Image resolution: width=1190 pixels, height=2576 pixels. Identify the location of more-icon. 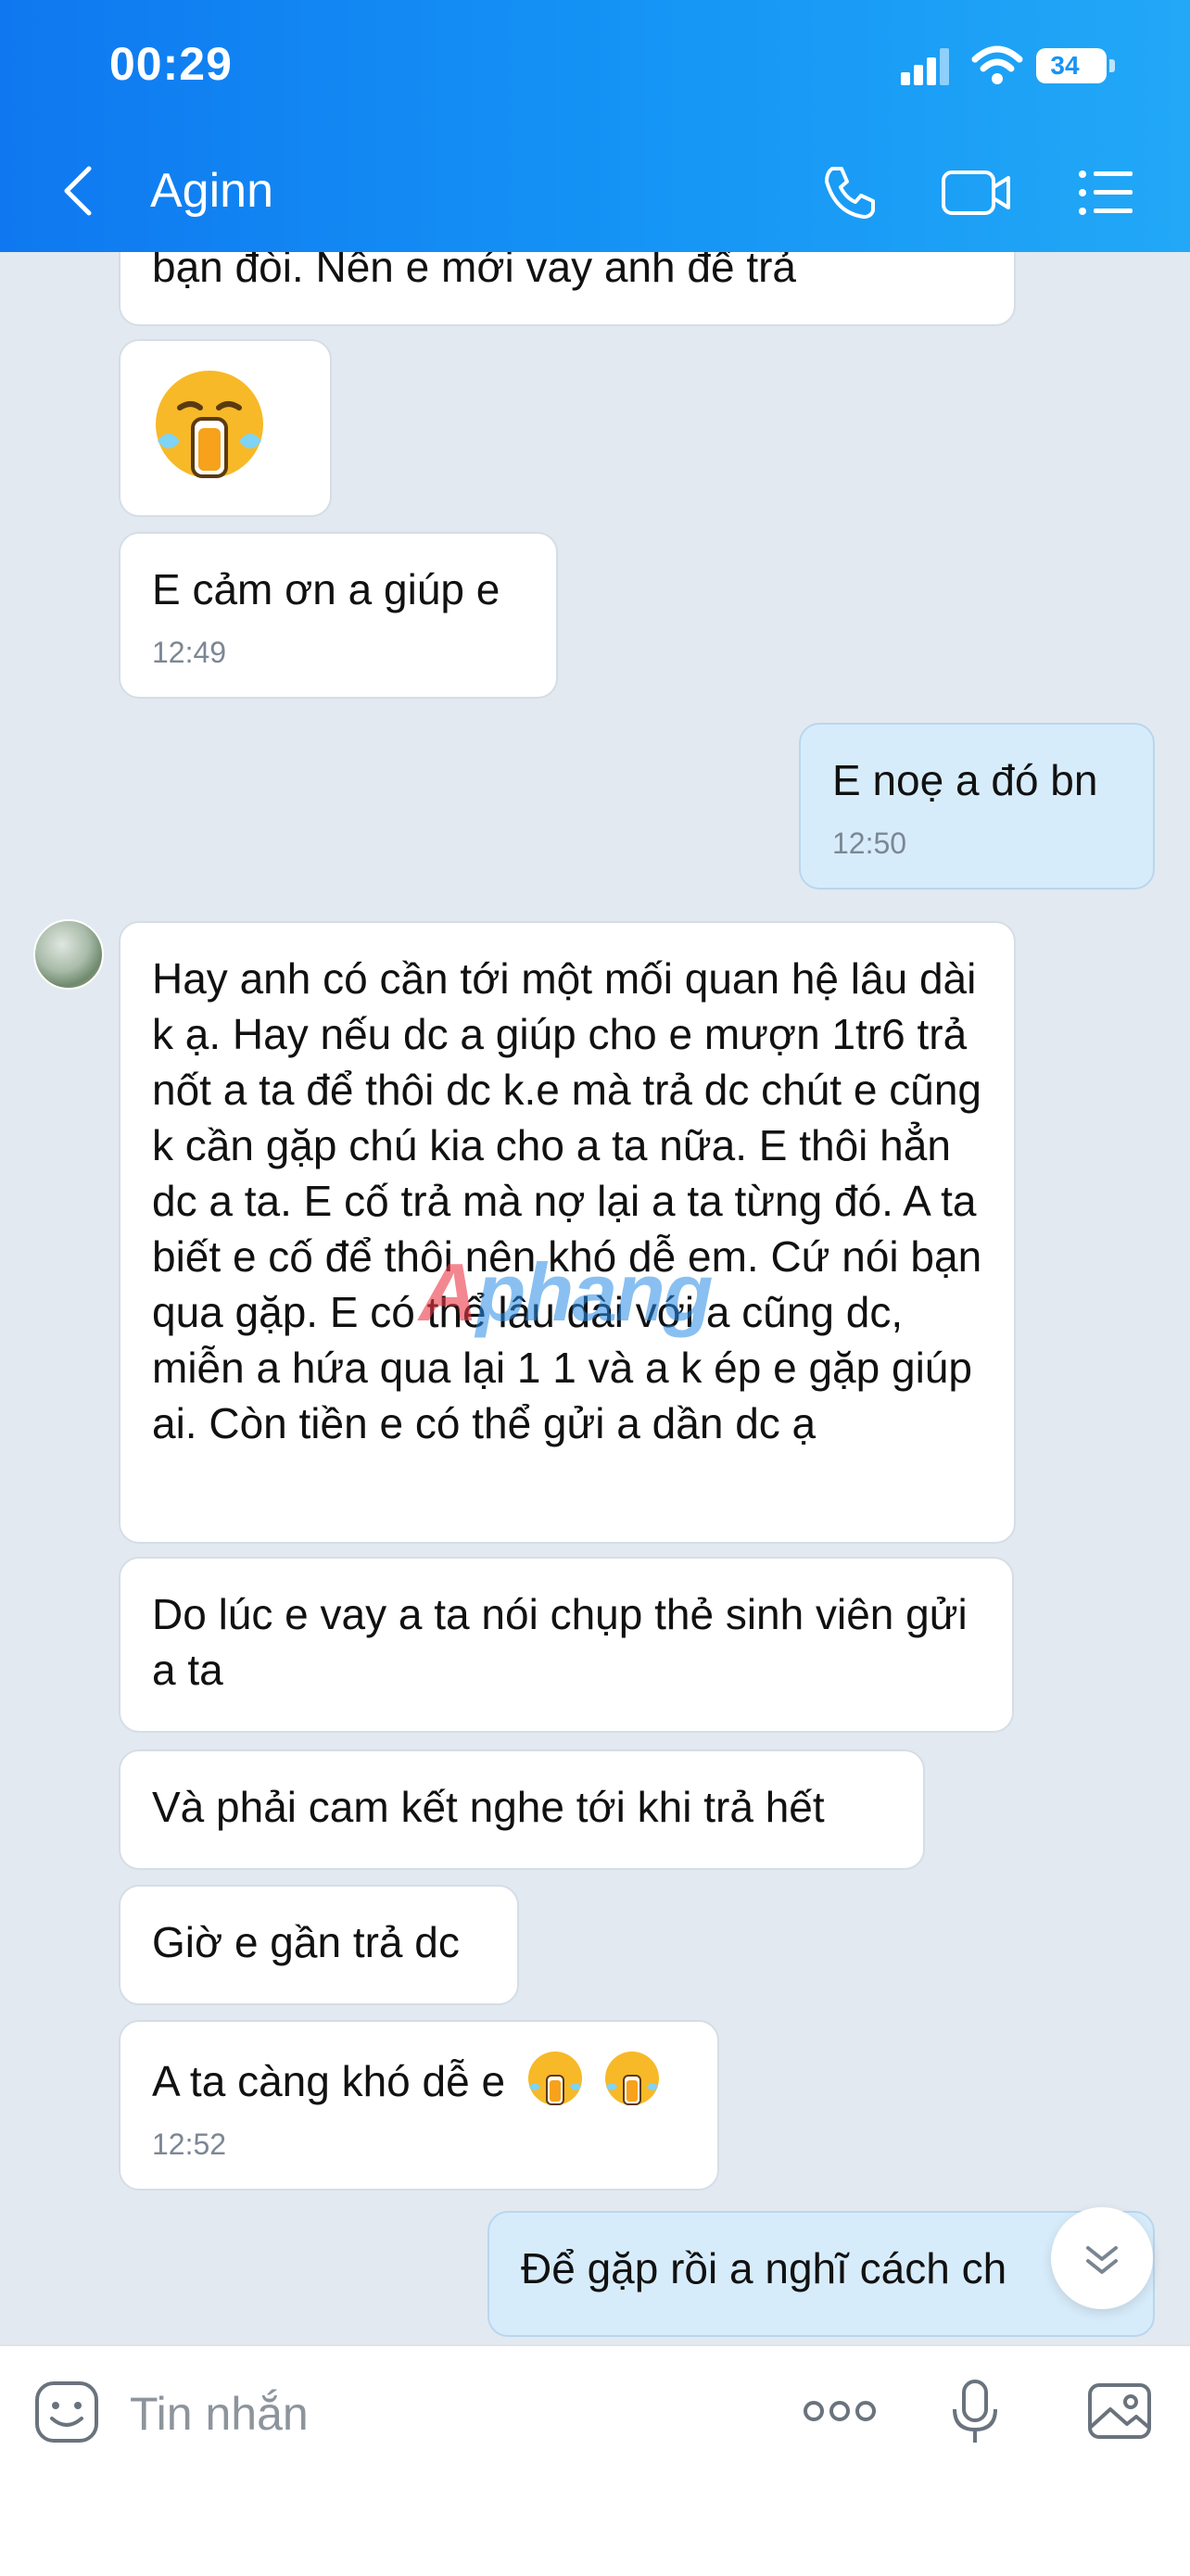
(840, 2411).